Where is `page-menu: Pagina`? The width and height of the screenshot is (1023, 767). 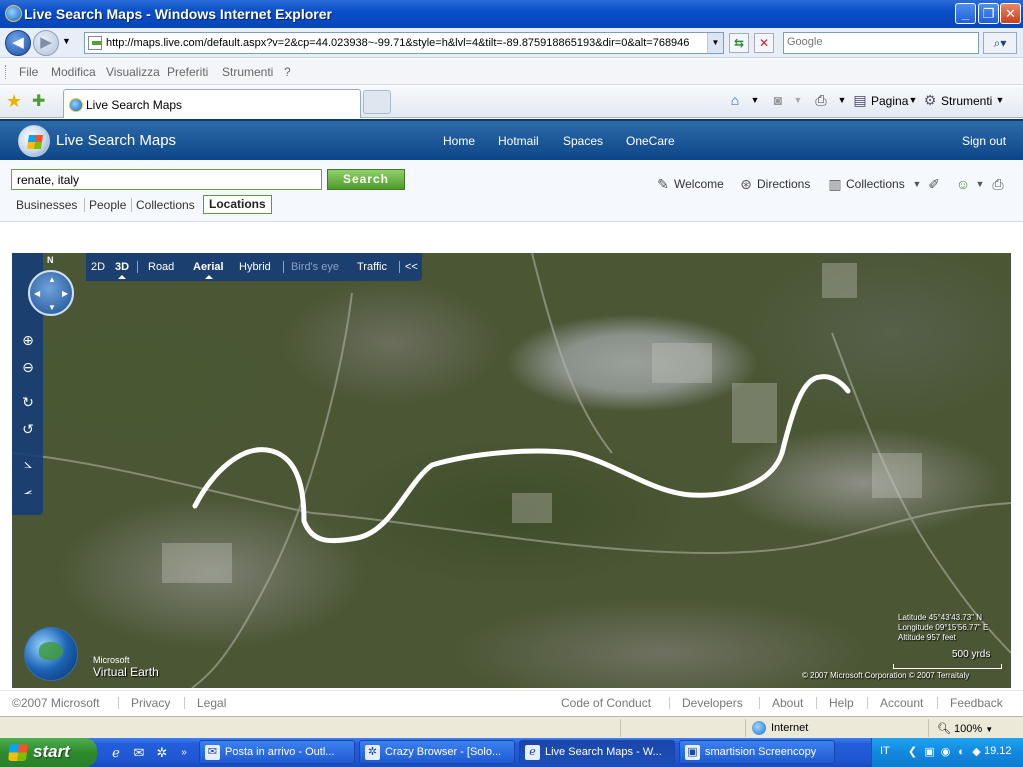
page-menu: Pagina is located at coordinates (889, 101).